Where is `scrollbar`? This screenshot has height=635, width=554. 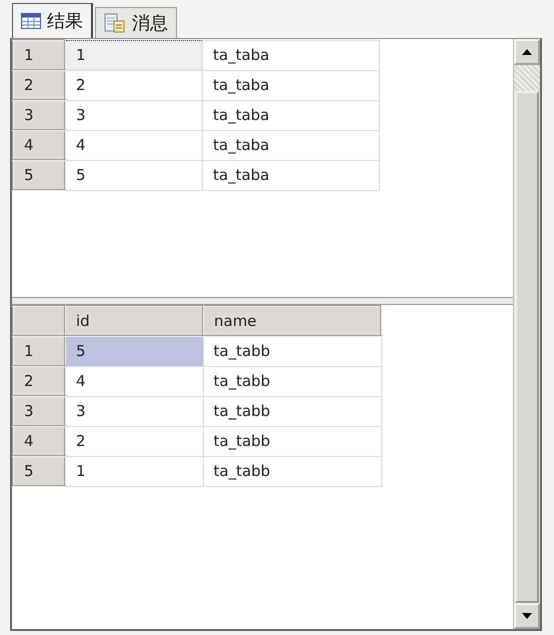 scrollbar is located at coordinates (526, 334).